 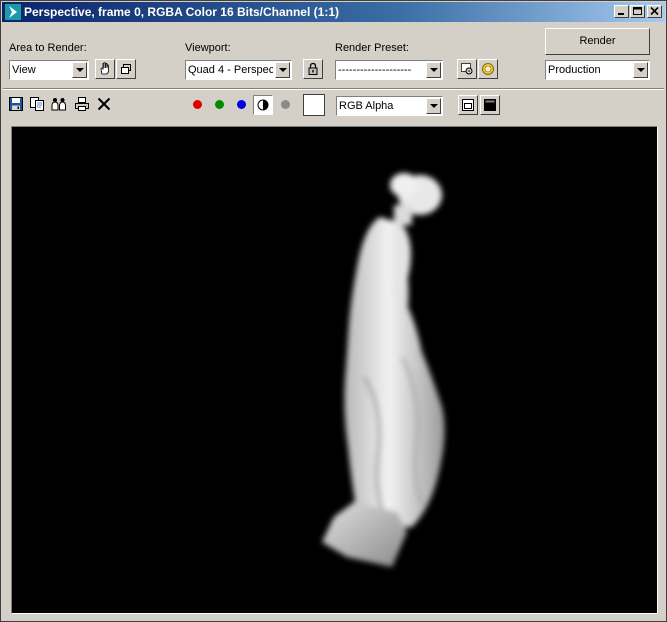 I want to click on environment-effects-button, so click(x=488, y=69).